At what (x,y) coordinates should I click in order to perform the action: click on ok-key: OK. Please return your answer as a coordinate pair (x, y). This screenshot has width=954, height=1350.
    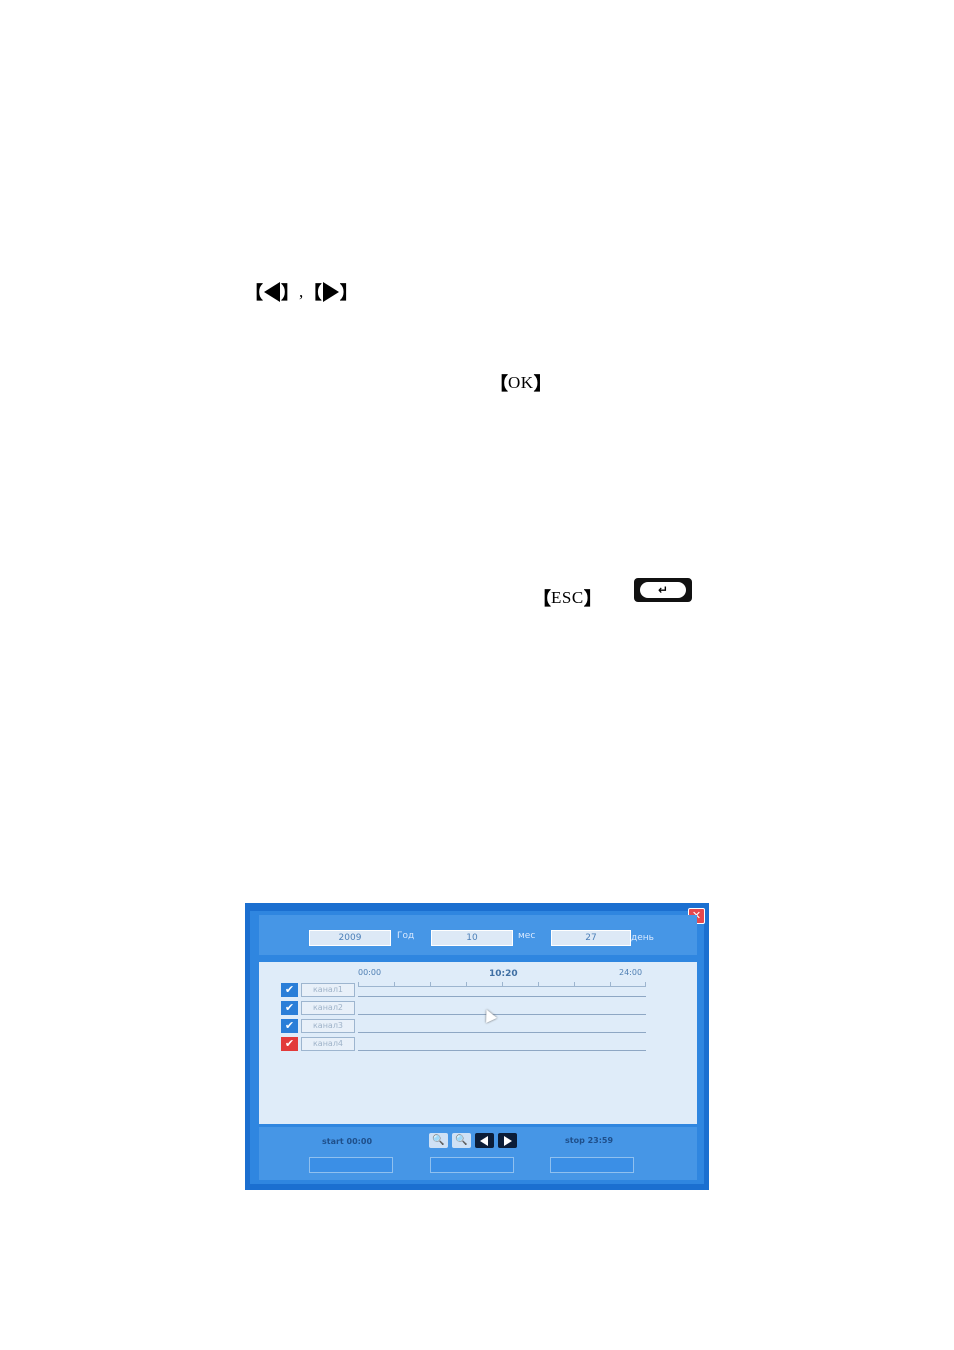
    Looking at the image, I should click on (521, 382).